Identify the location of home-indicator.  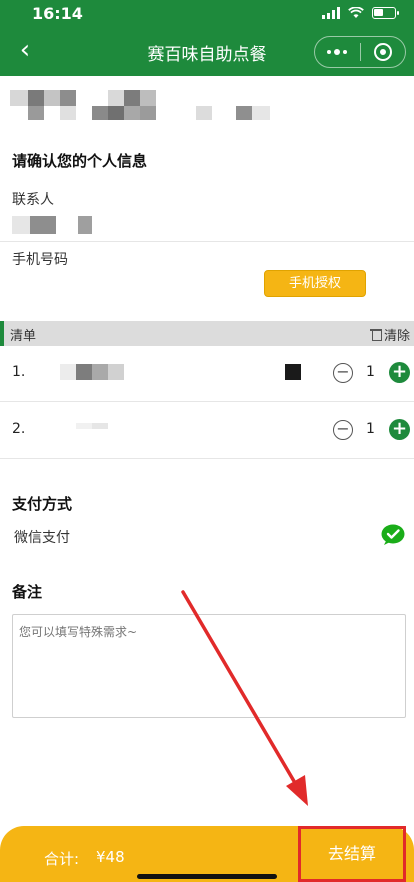
(207, 876).